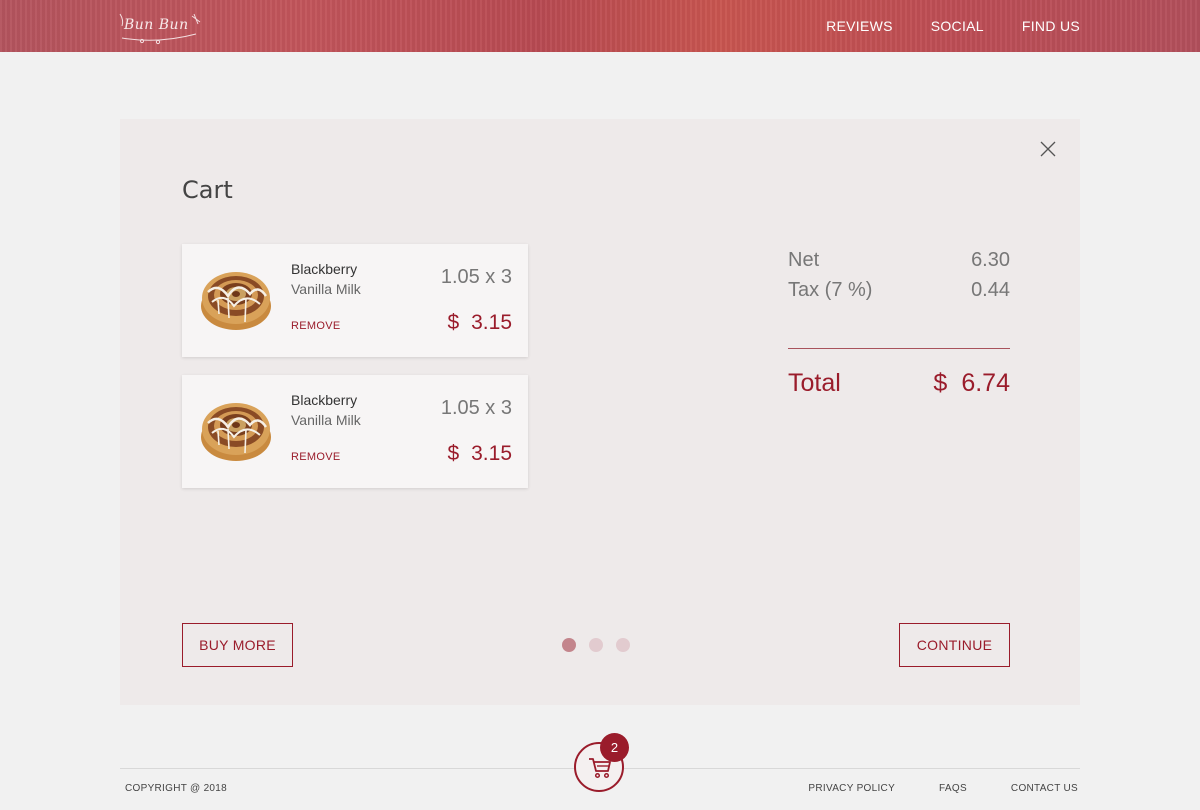 The image size is (1200, 810). I want to click on contact-us-link: CONTACT US, so click(1044, 788).